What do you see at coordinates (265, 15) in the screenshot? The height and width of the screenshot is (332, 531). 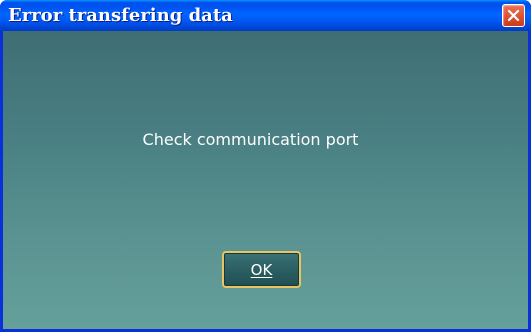 I see `title-bar: Error transfering data` at bounding box center [265, 15].